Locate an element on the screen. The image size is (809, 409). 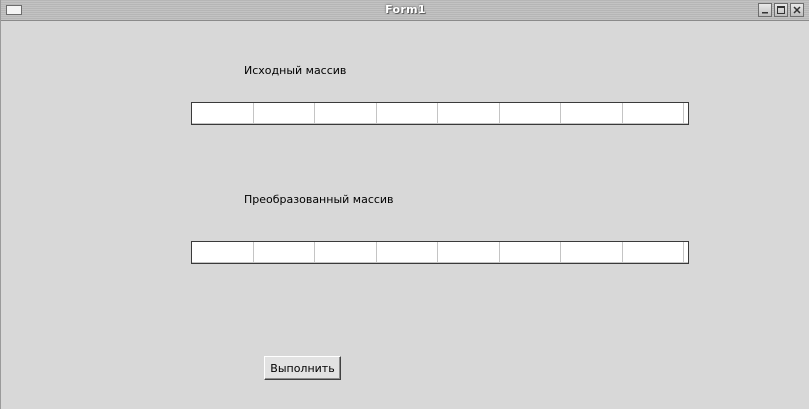
maximize-button is located at coordinates (781, 10).